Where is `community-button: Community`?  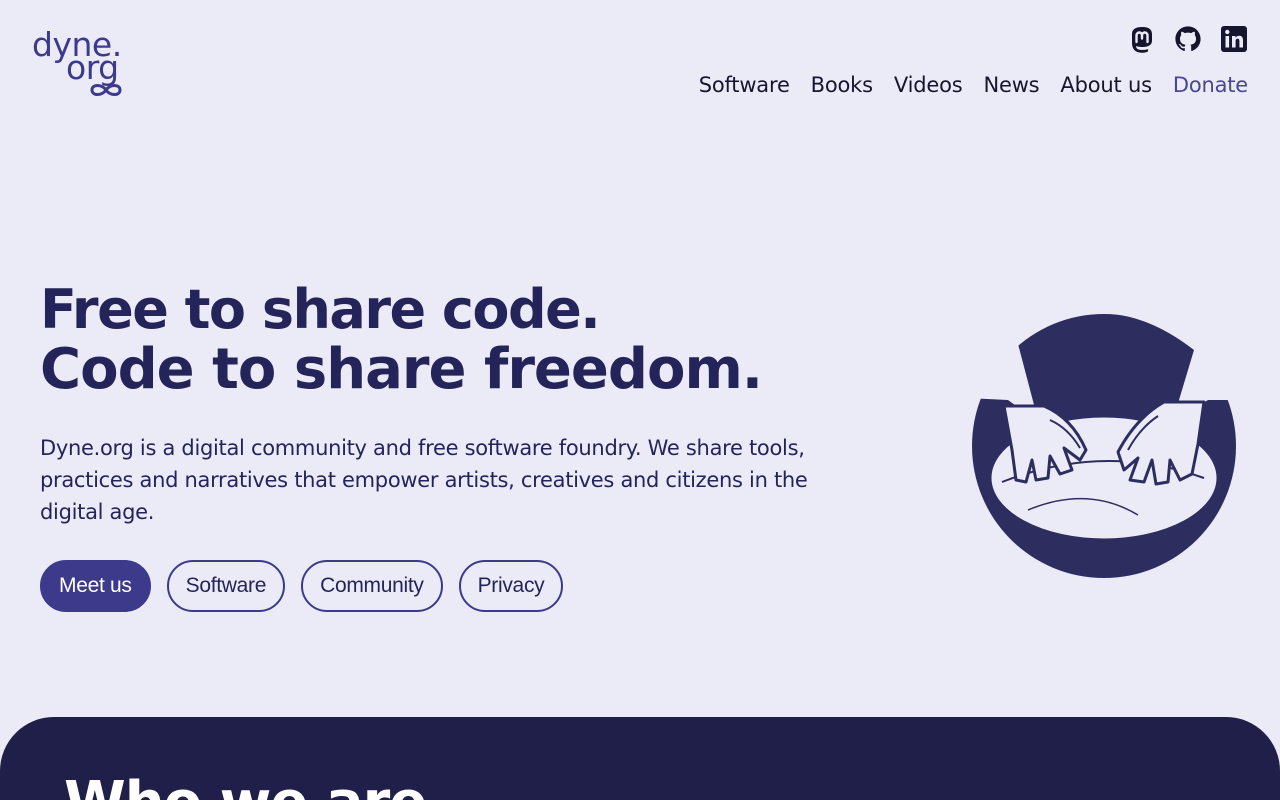 community-button: Community is located at coordinates (372, 586).